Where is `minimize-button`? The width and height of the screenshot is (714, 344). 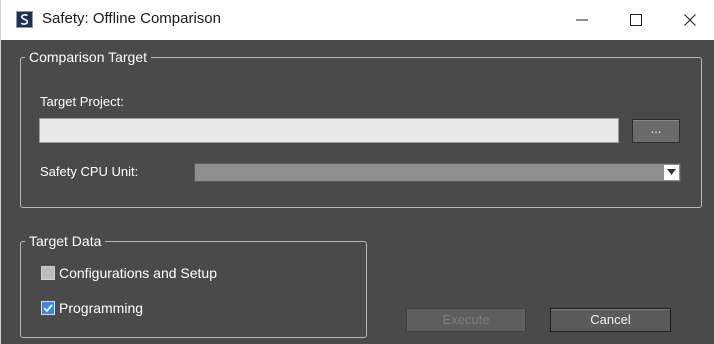 minimize-button is located at coordinates (582, 20).